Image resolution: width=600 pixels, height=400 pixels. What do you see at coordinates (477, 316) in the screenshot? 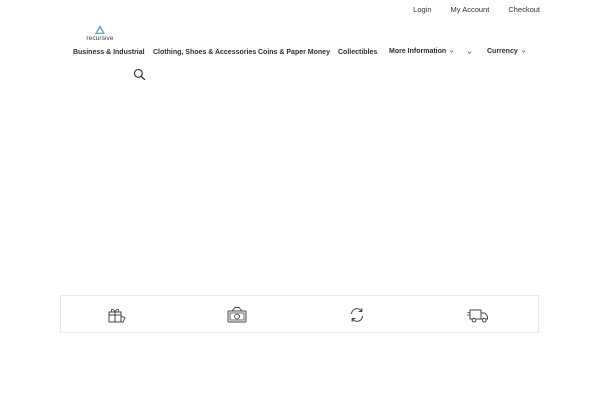
I see `delivery-truck-icon` at bounding box center [477, 316].